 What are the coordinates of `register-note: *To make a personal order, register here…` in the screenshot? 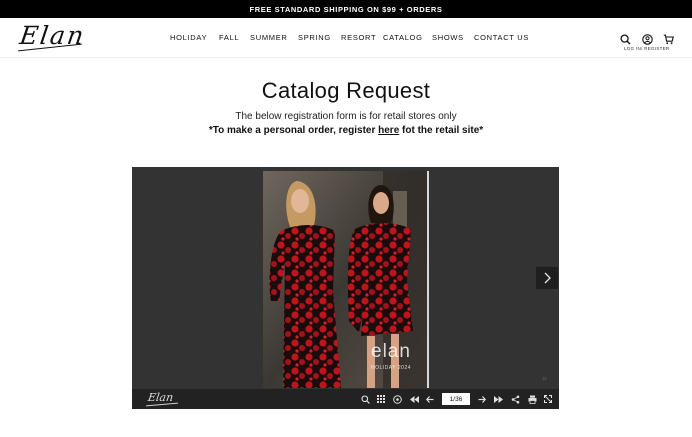 It's located at (346, 130).